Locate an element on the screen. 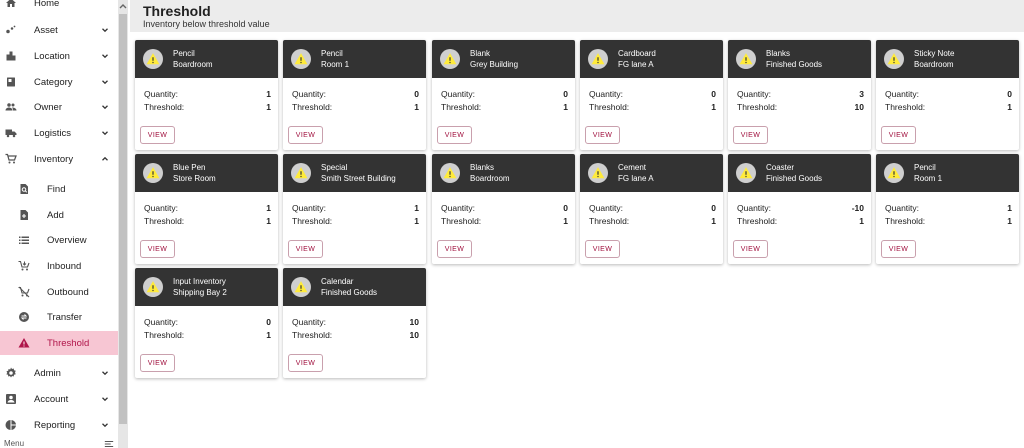  sidebar-item-location: Location is located at coordinates (60, 56).